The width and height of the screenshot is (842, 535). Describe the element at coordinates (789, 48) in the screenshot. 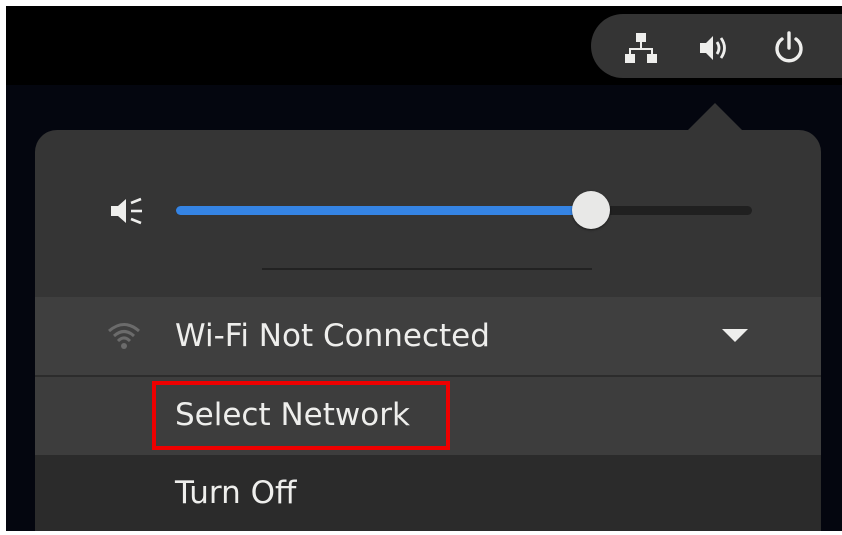

I see `power-icon` at that location.